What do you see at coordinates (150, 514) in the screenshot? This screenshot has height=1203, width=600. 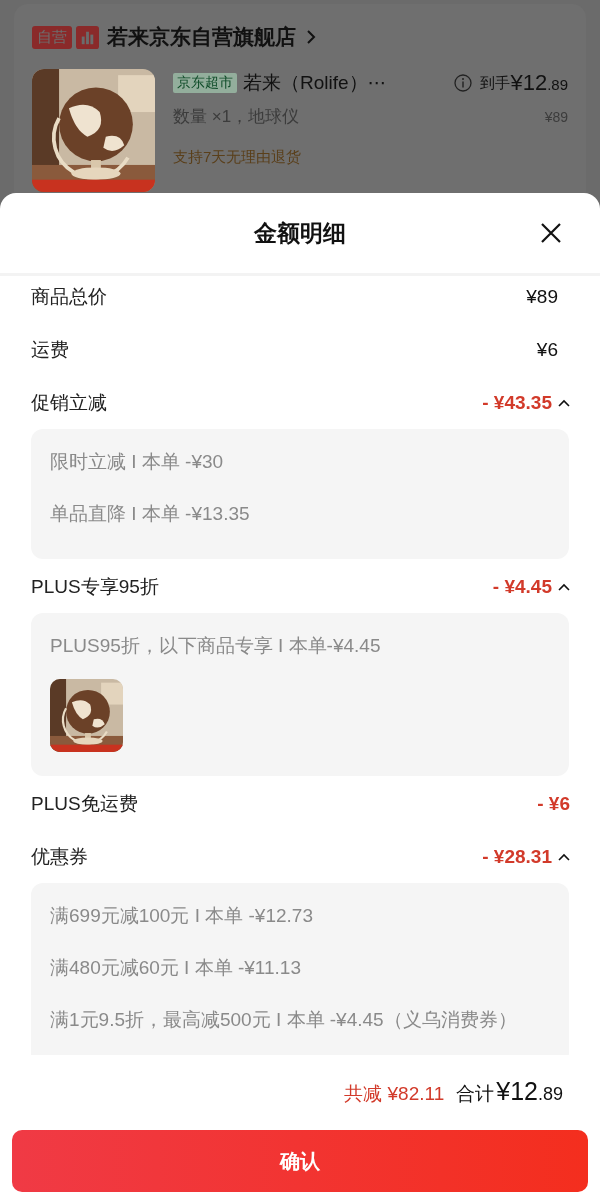 I see `discount-detail: 单品直降 I 本单 -¥13.35` at bounding box center [150, 514].